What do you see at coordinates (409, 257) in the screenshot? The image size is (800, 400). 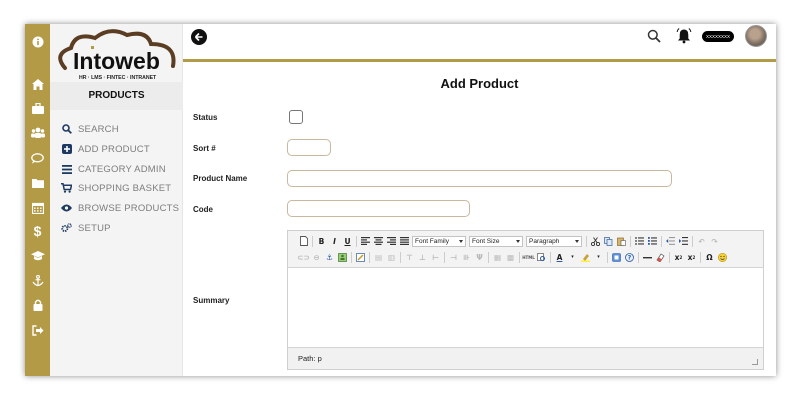 I see `row-before-icon: ⊤` at bounding box center [409, 257].